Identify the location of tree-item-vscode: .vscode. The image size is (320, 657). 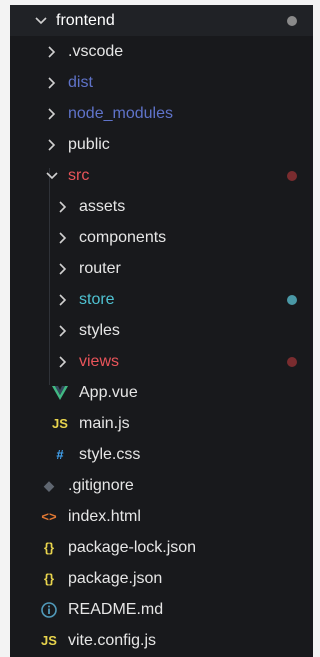
(161, 51).